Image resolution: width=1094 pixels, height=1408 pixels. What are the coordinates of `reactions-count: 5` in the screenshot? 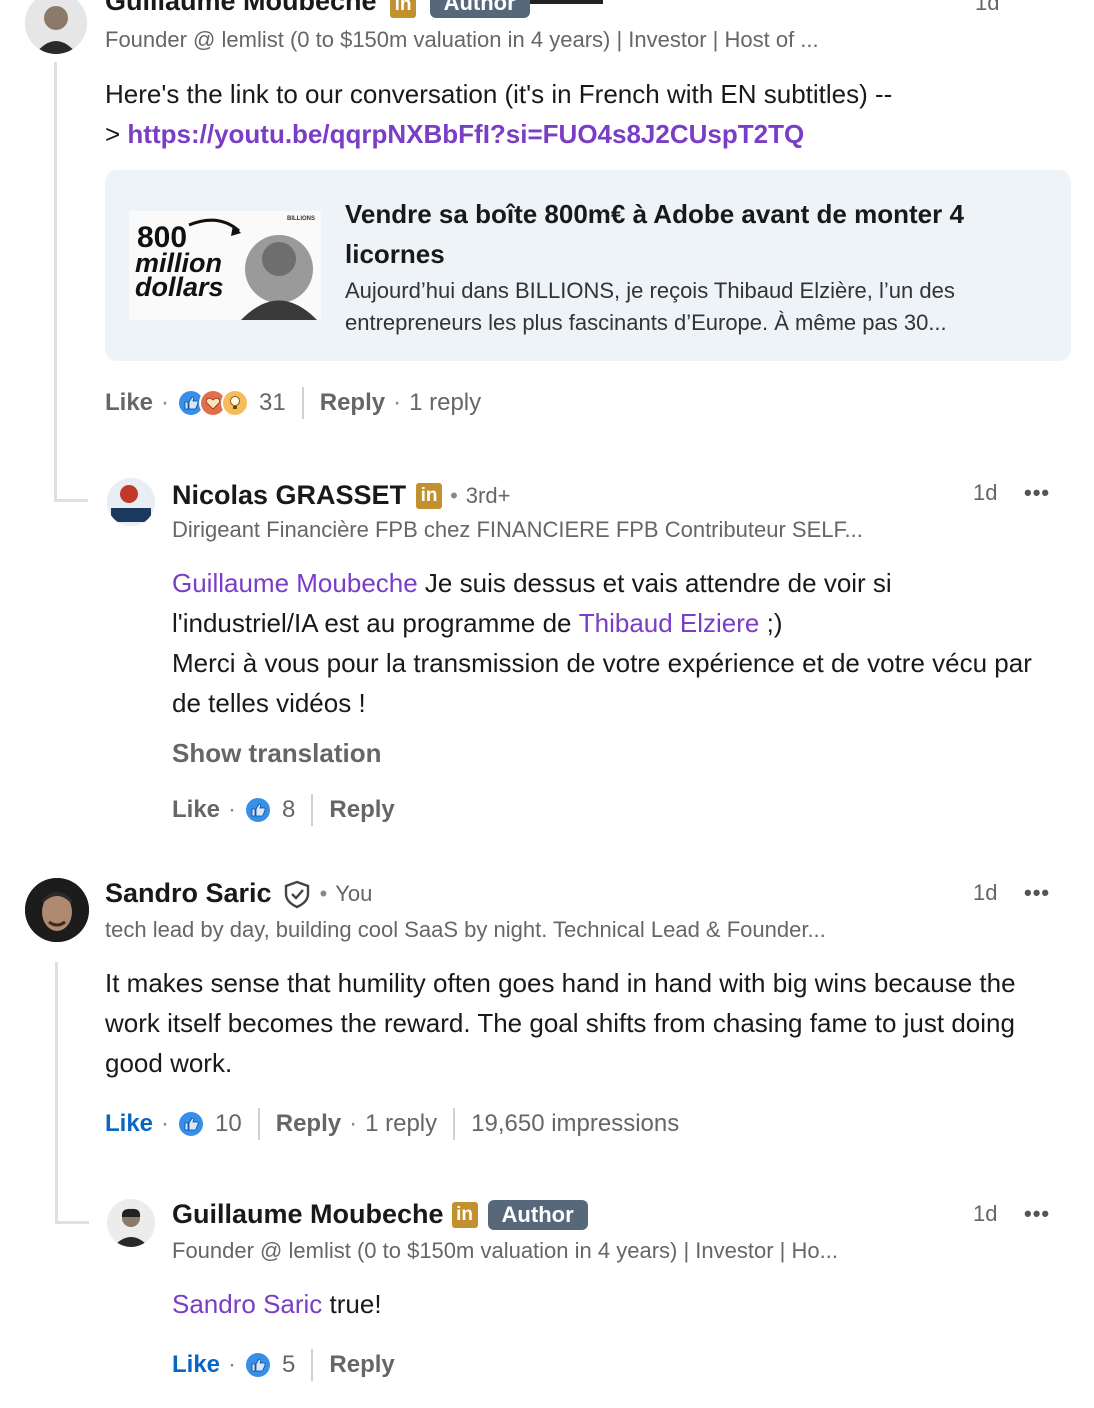 It's located at (288, 1365).